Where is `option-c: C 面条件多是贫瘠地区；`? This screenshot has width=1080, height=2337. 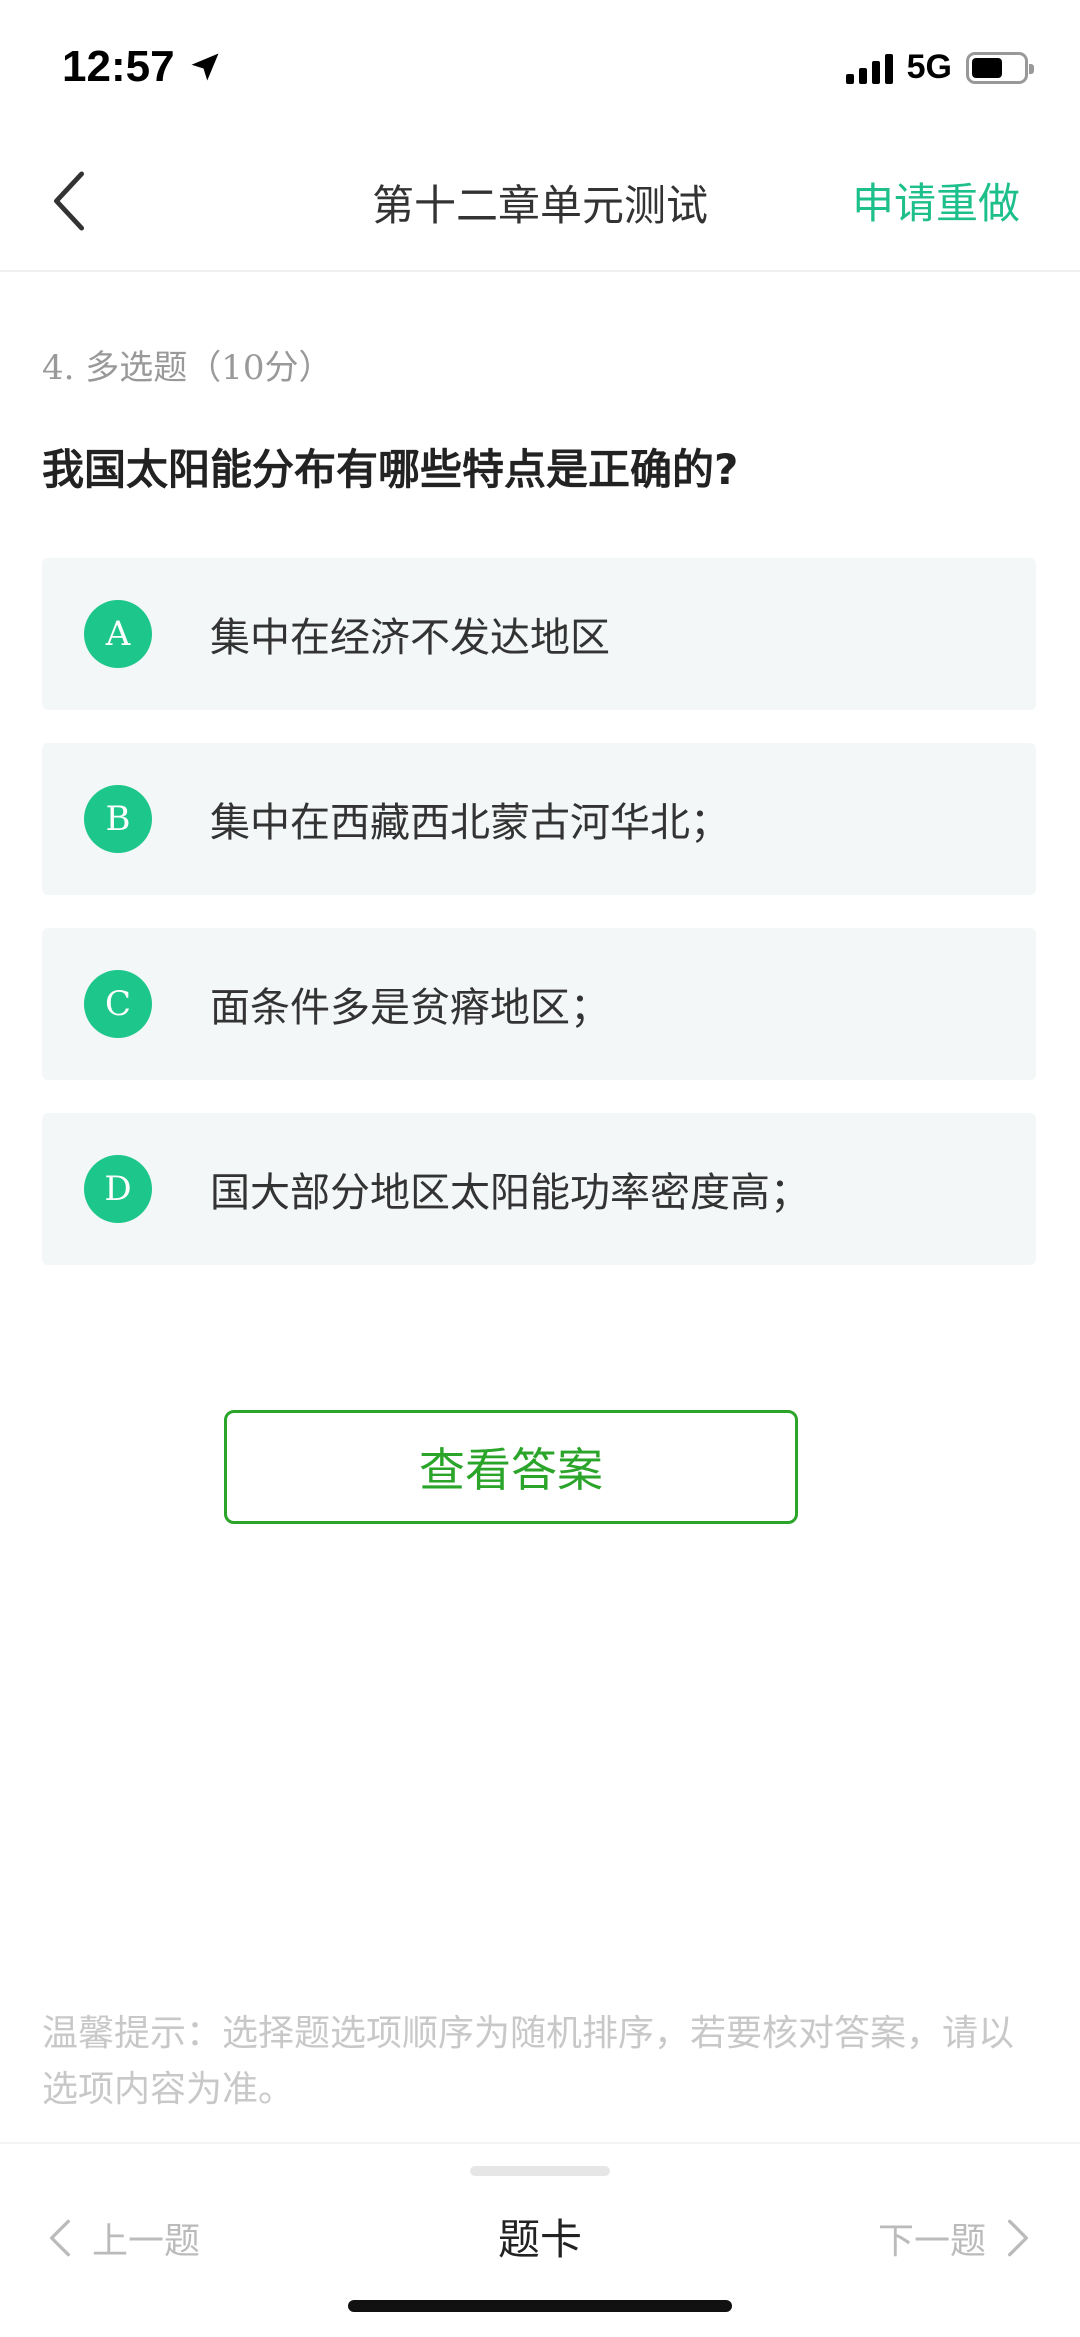 option-c: C 面条件多是贫瘠地区； is located at coordinates (539, 1004).